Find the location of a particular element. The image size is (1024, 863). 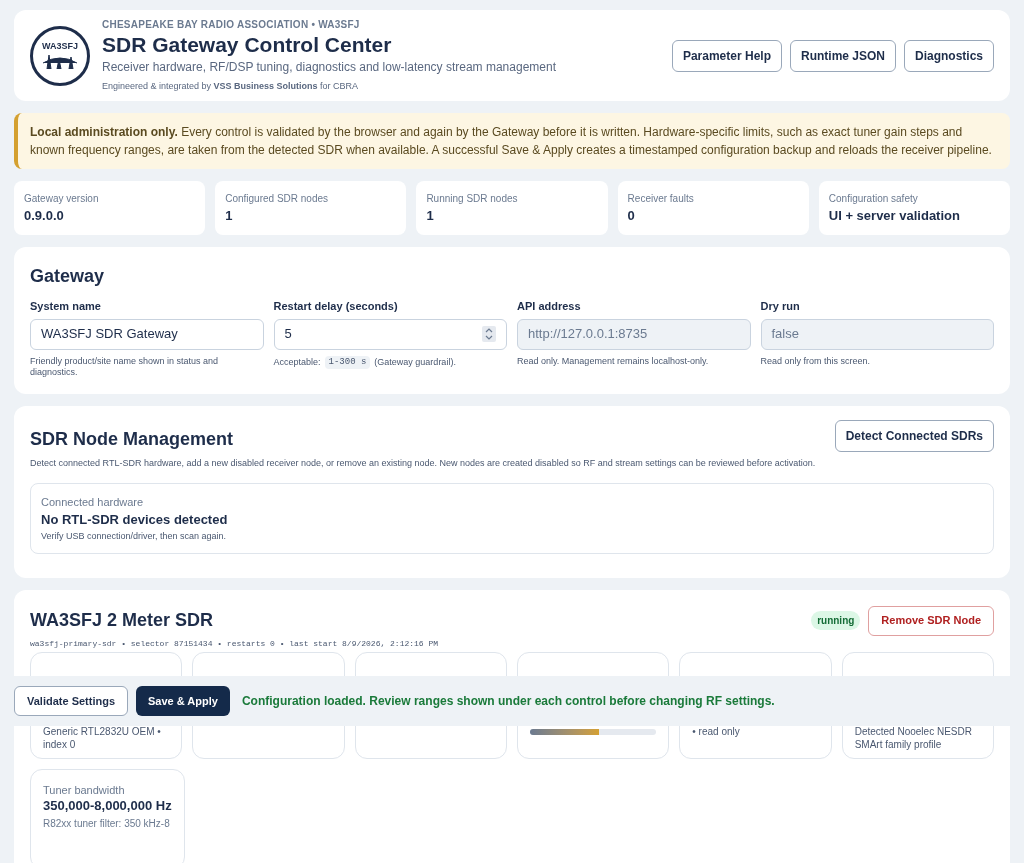

remove-node-button: Remove SDR Node is located at coordinates (931, 620).